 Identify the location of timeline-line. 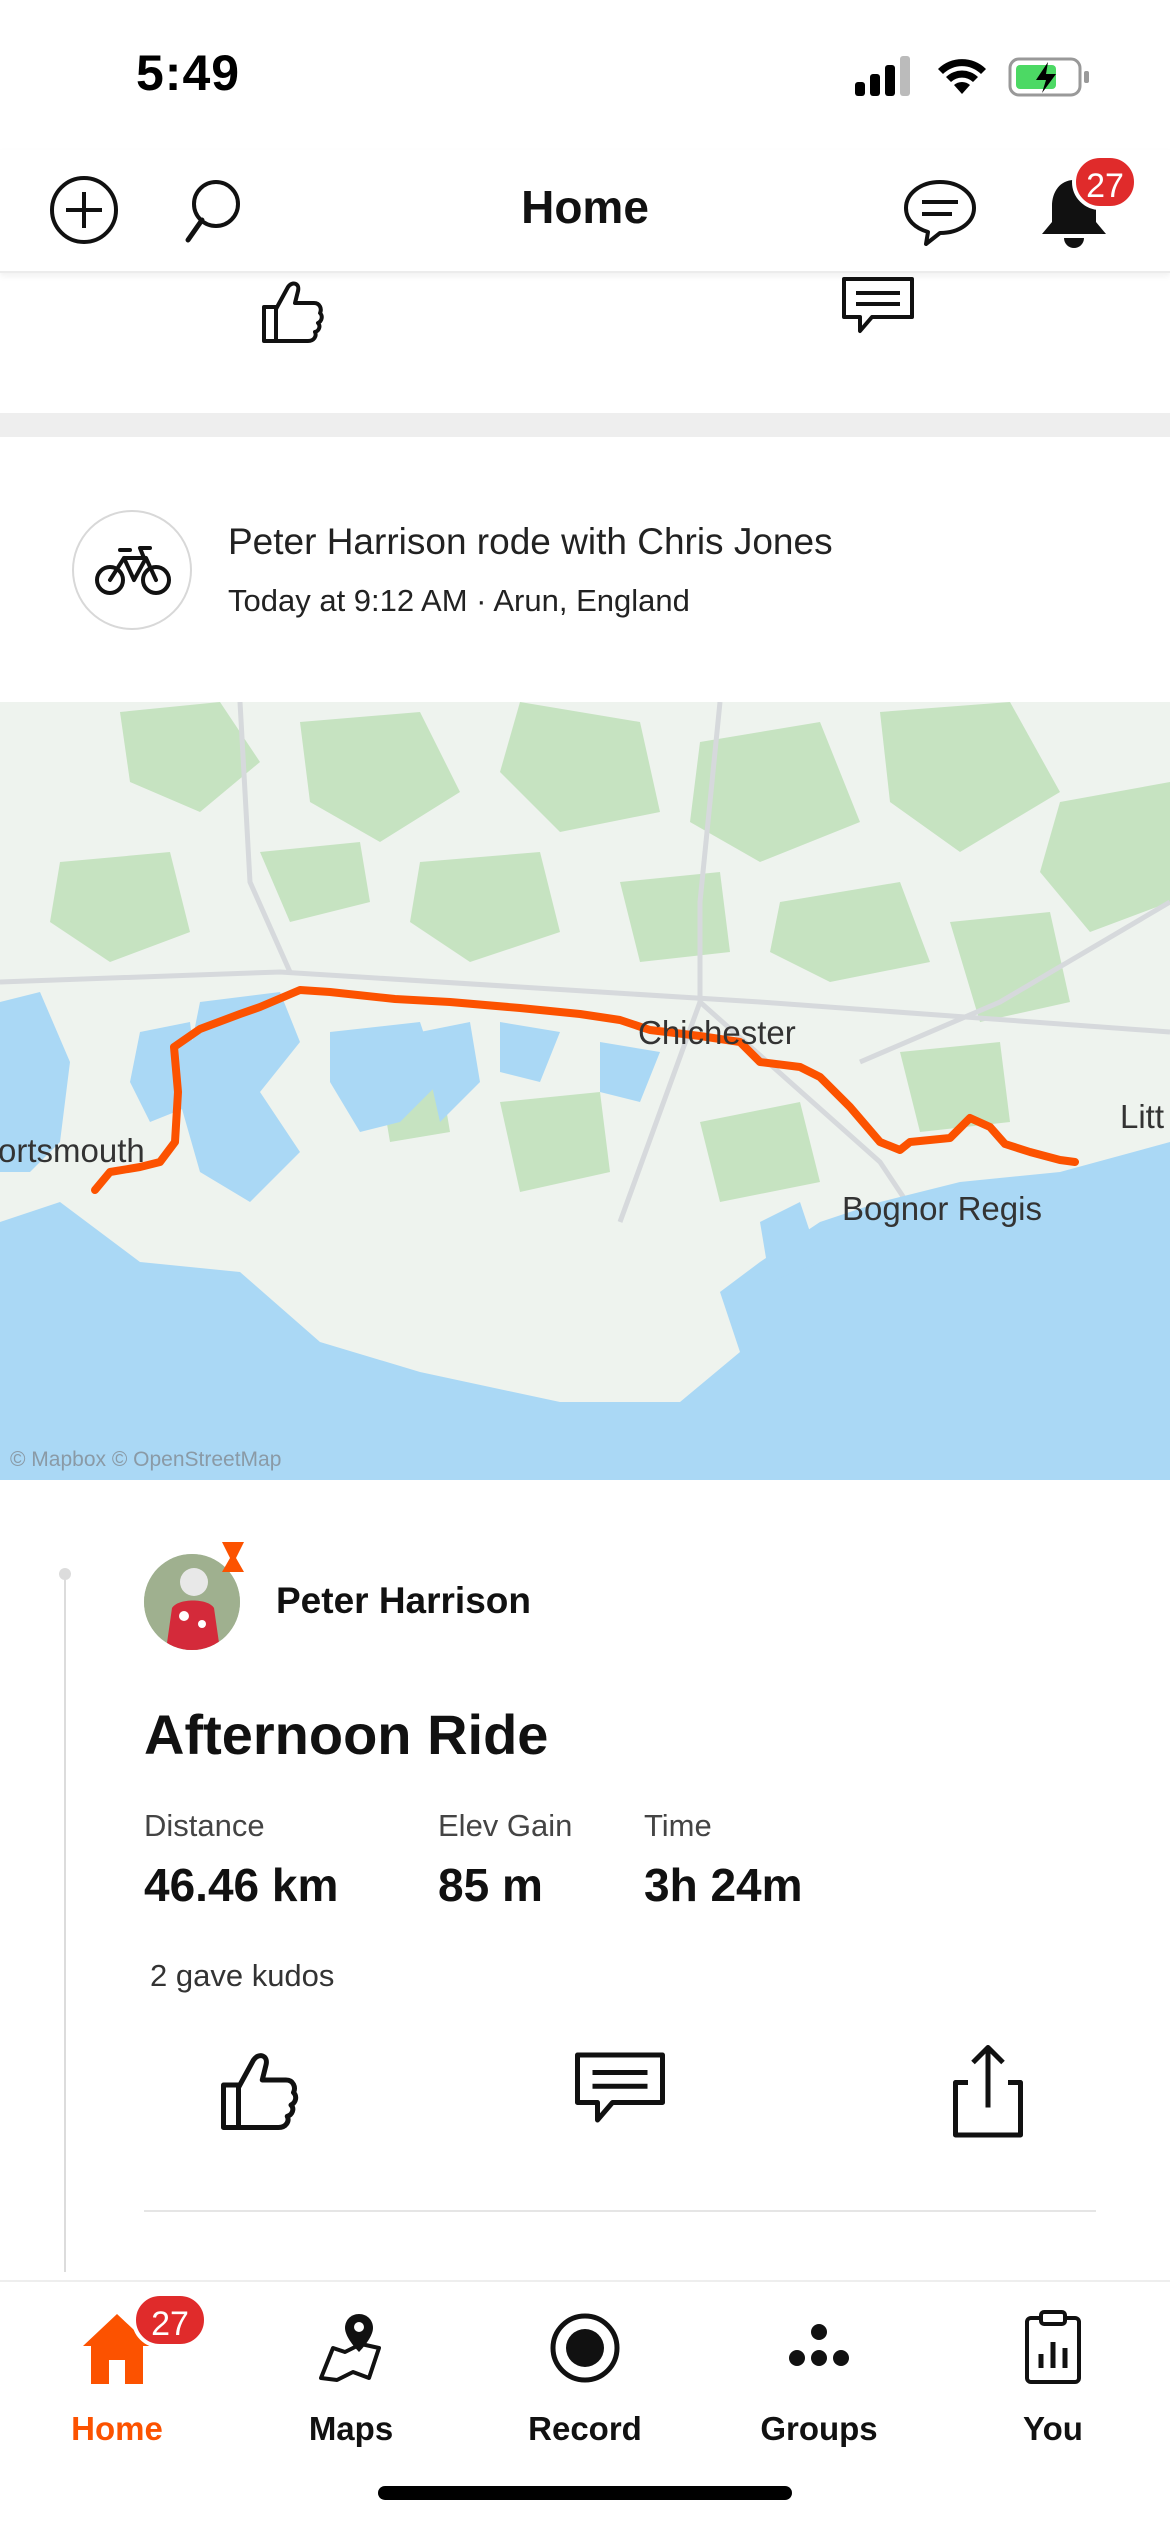
(65, 1922).